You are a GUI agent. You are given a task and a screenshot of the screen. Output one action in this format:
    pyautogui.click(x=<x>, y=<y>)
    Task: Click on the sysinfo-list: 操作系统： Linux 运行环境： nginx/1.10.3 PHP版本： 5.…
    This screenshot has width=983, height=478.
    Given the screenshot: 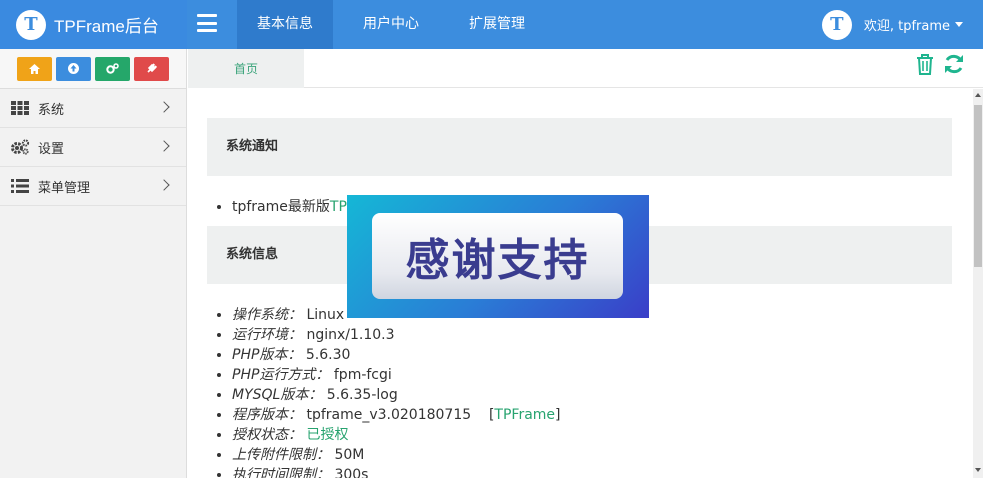 What is the action you would take?
    pyautogui.click(x=396, y=391)
    